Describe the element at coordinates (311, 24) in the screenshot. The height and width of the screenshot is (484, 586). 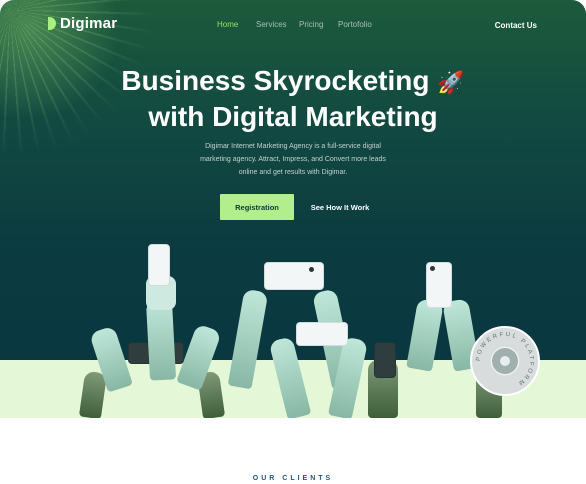
I see `nav-item-pricing: Pricing` at that location.